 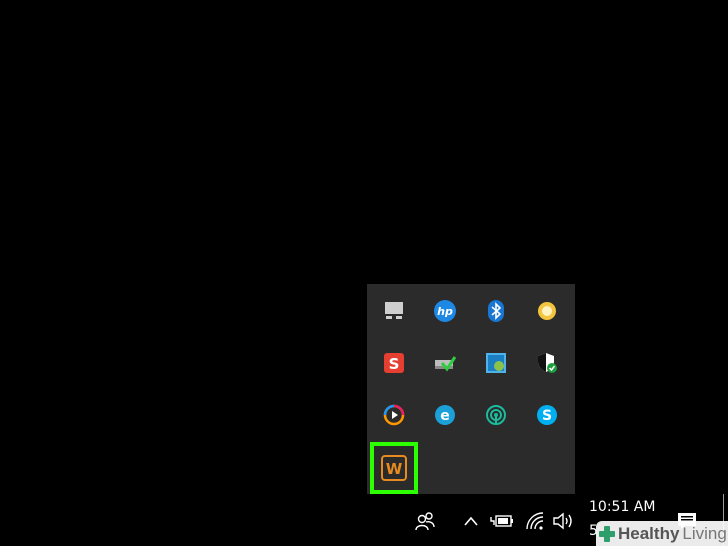 What do you see at coordinates (547, 363) in the screenshot?
I see `windows-security-icon` at bounding box center [547, 363].